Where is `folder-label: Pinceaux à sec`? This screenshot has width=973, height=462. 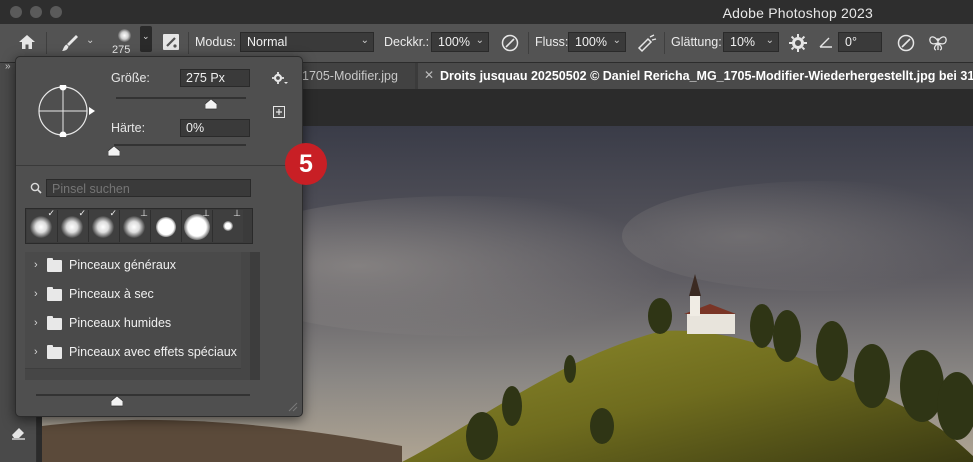 folder-label: Pinceaux à sec is located at coordinates (111, 294).